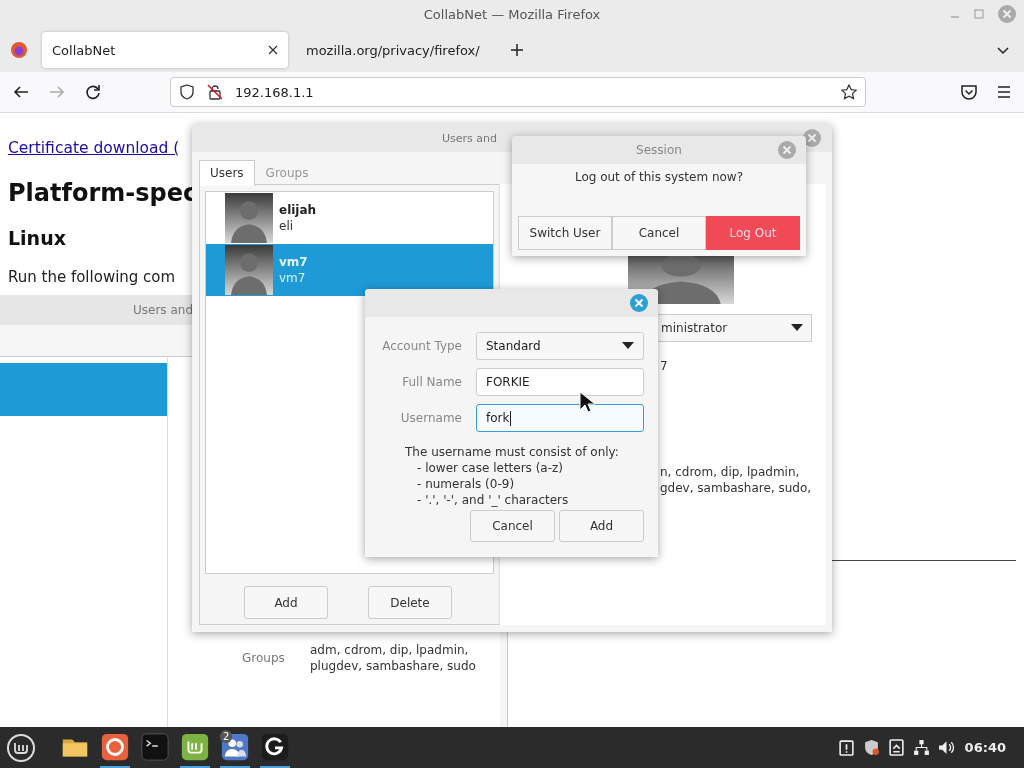 The width and height of the screenshot is (1024, 768). I want to click on input-field: fork, so click(560, 418).